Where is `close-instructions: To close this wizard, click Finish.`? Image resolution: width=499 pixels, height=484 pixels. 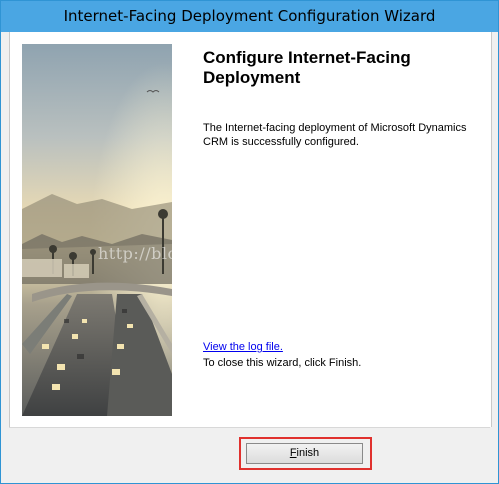 close-instructions: To close this wizard, click Finish. is located at coordinates (282, 363).